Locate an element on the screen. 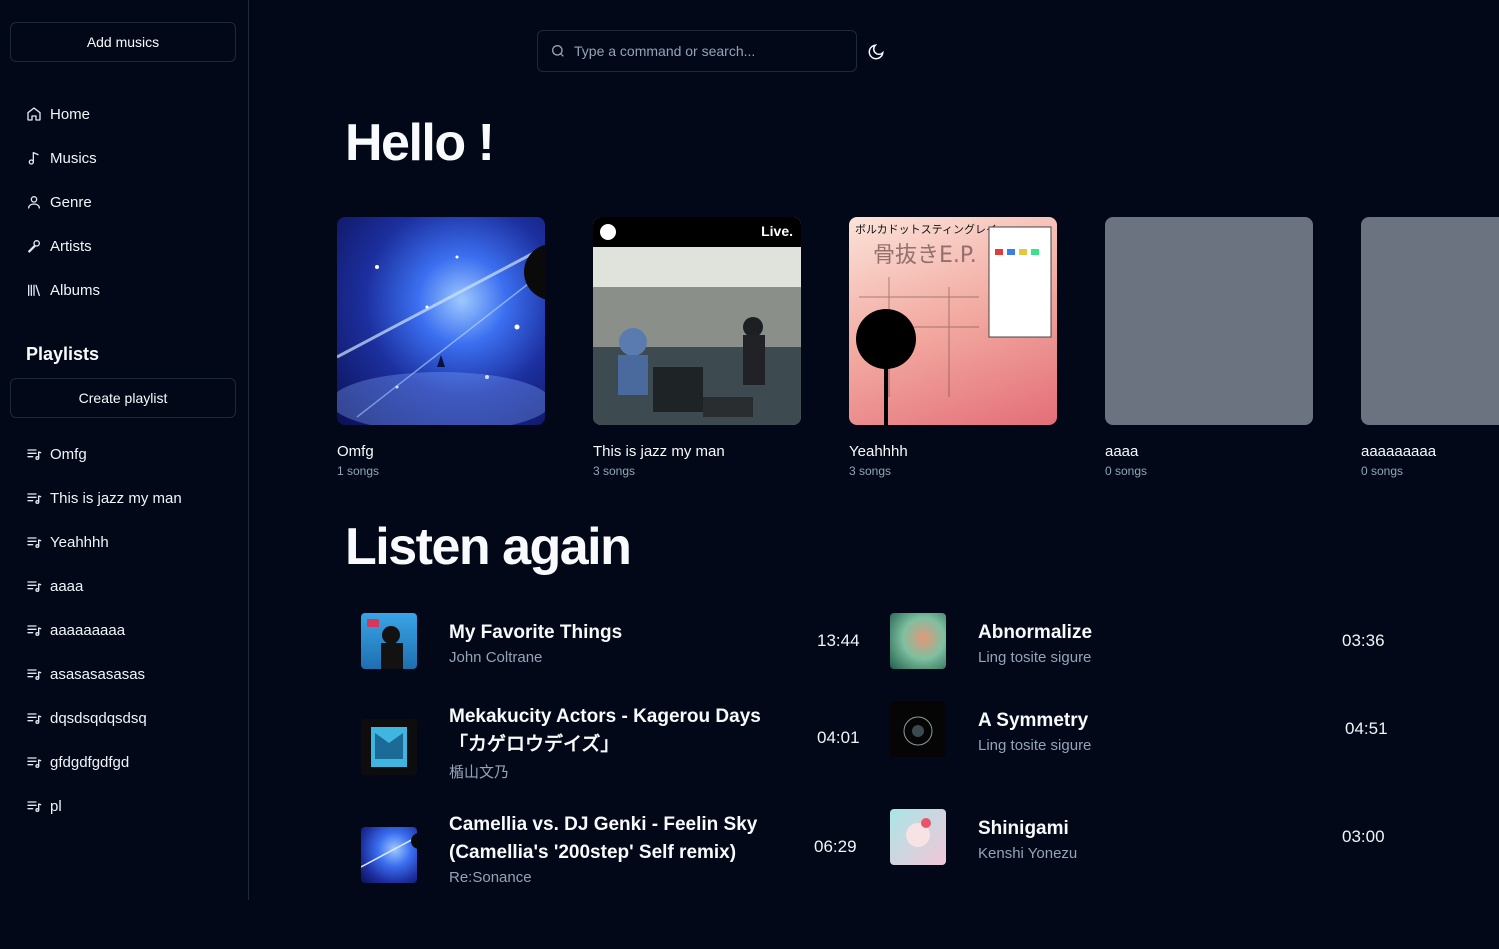 This screenshot has width=1499, height=949. sidebar-item-home: Home is located at coordinates (58, 114).